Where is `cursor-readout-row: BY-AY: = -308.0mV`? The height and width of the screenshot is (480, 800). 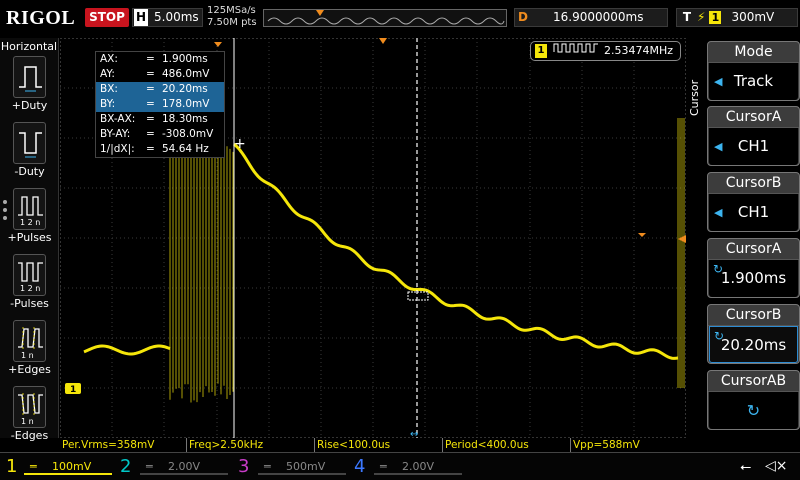
cursor-readout-row: BY-AY: = -308.0mV is located at coordinates (160, 134).